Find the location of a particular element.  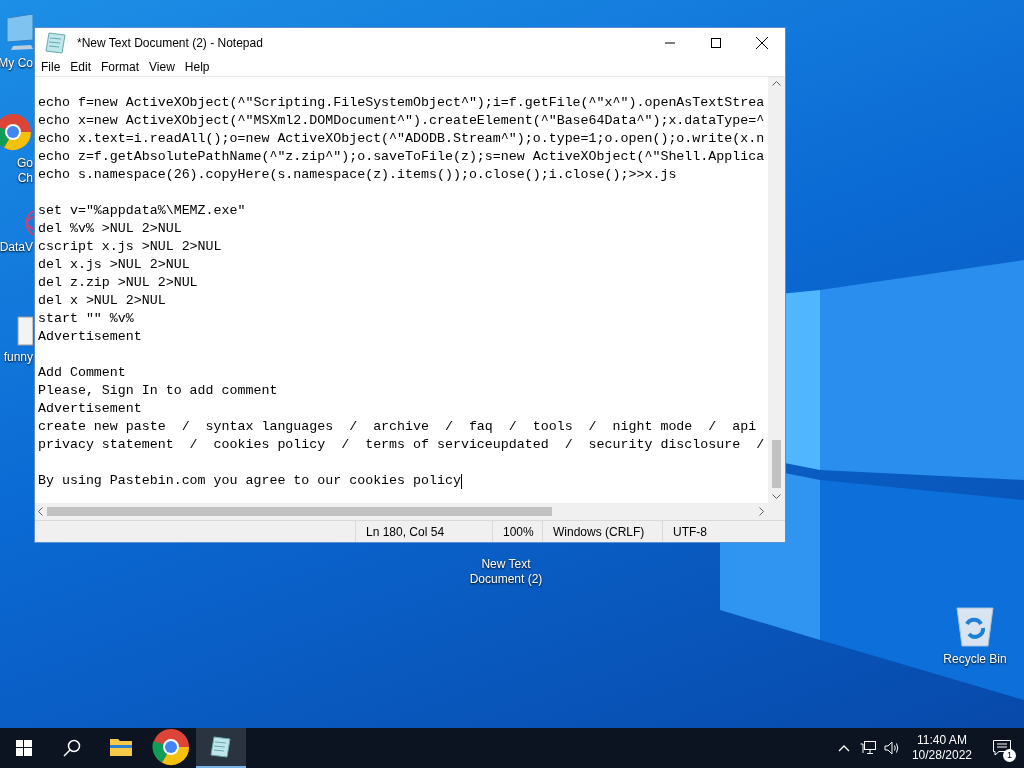

text-line: Please, Sign In to add comment is located at coordinates (158, 391).